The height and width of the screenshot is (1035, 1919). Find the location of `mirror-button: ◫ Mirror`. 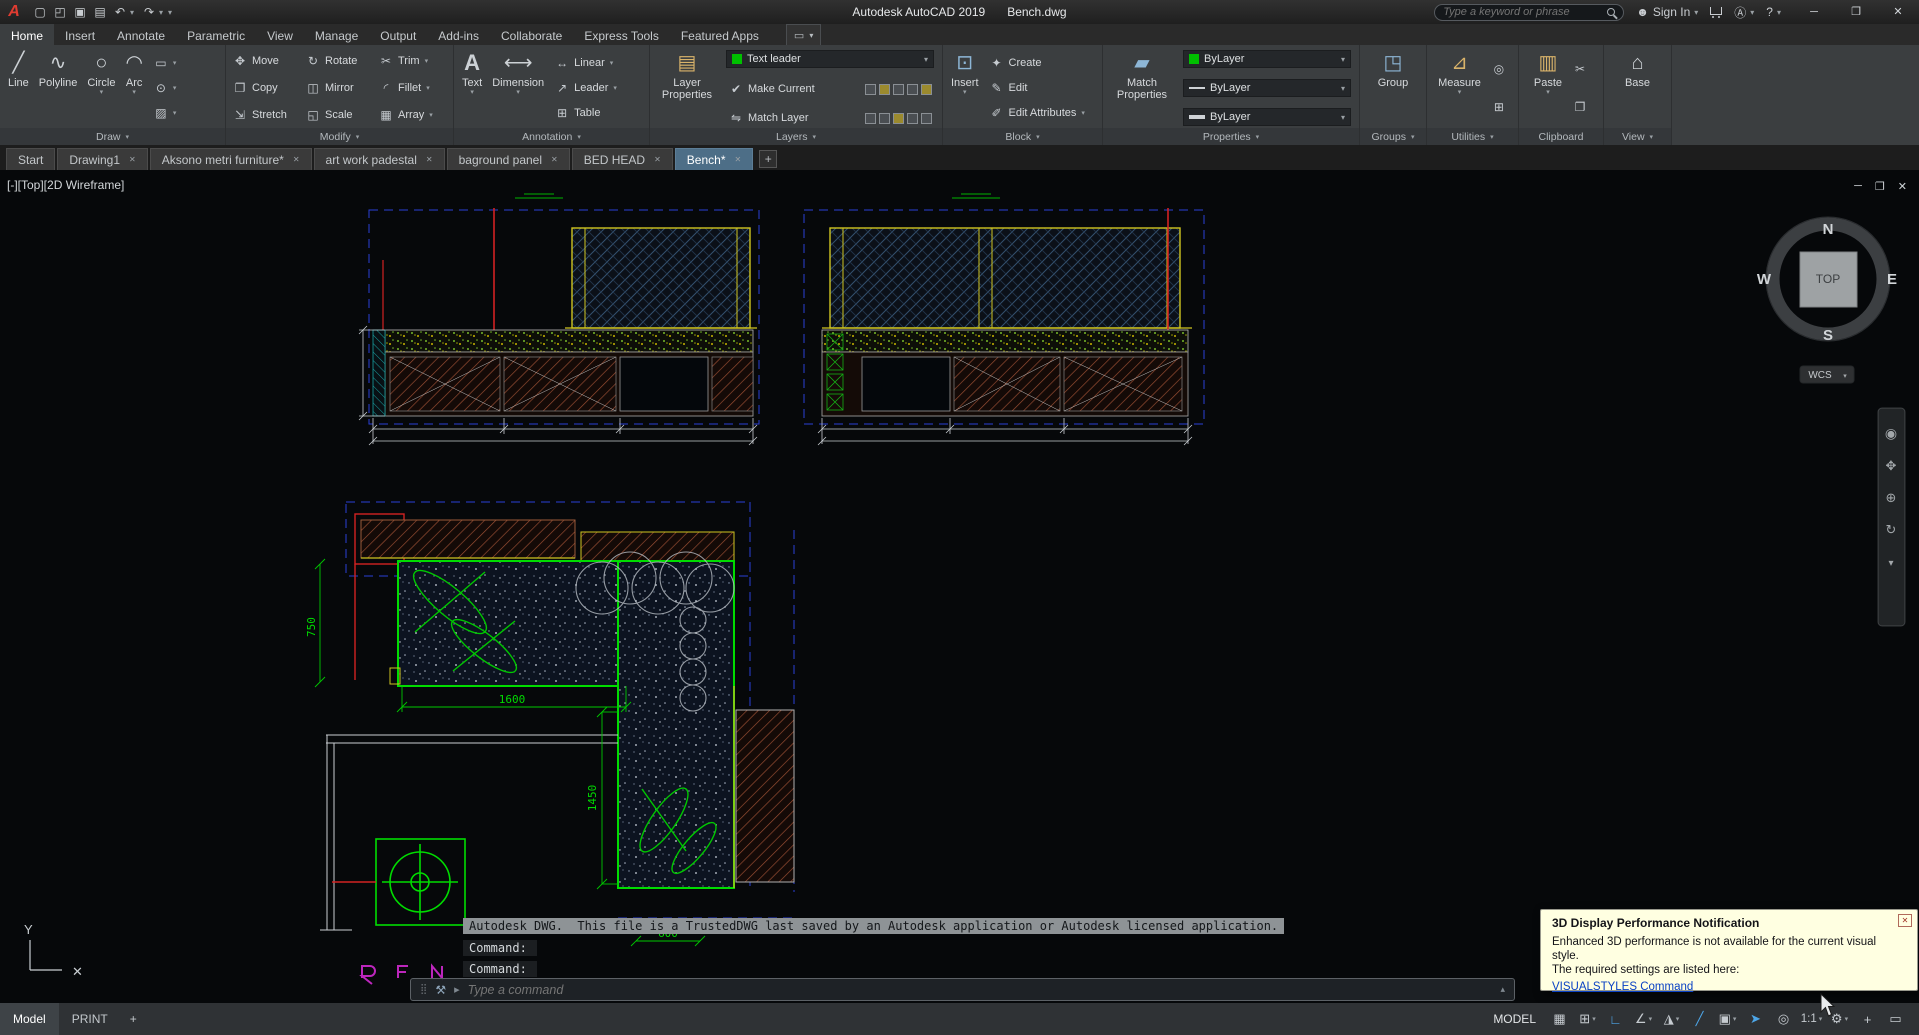

mirror-button: ◫ Mirror is located at coordinates (339, 88).